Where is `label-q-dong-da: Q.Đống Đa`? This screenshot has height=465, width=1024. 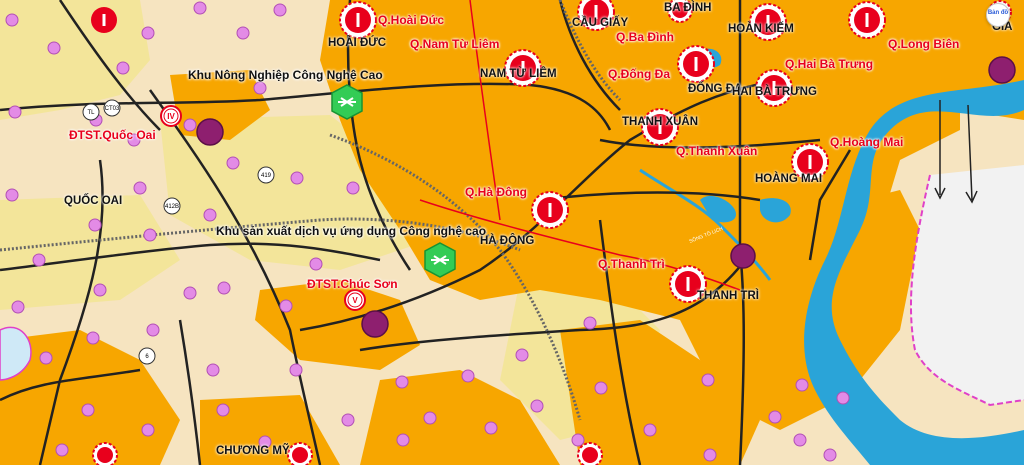 label-q-dong-da: Q.Đống Đa is located at coordinates (639, 74).